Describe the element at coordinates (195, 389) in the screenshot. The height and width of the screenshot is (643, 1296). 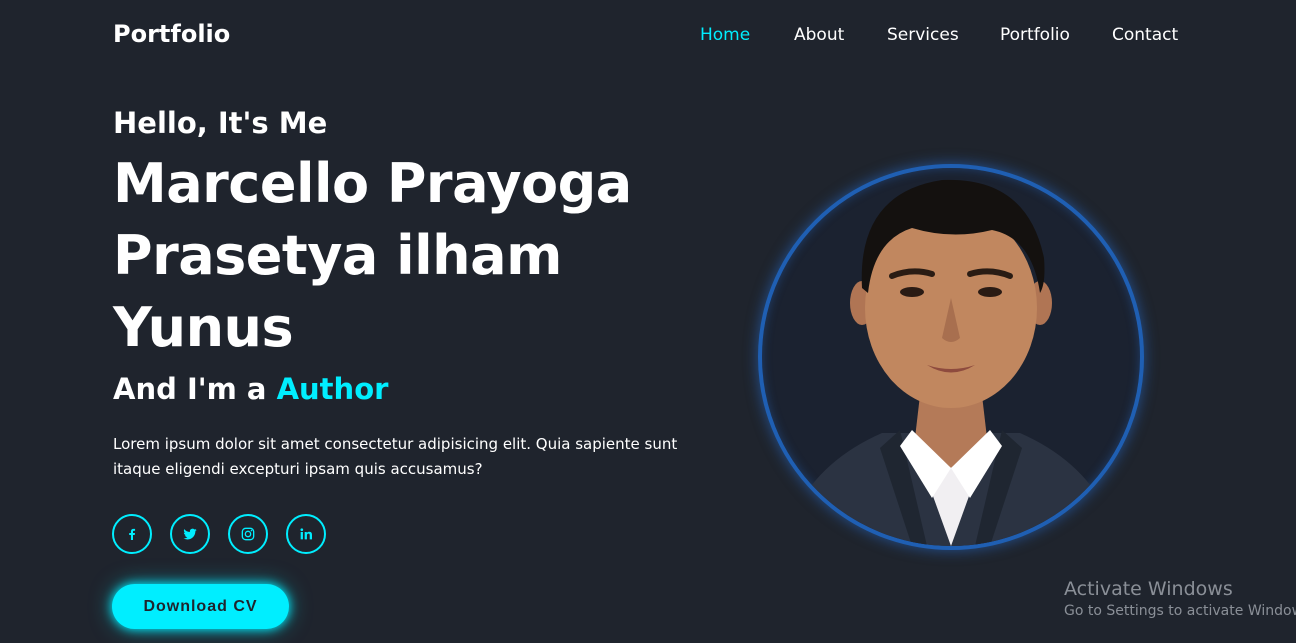
I see `hero-role-prefix: And I'm a` at that location.